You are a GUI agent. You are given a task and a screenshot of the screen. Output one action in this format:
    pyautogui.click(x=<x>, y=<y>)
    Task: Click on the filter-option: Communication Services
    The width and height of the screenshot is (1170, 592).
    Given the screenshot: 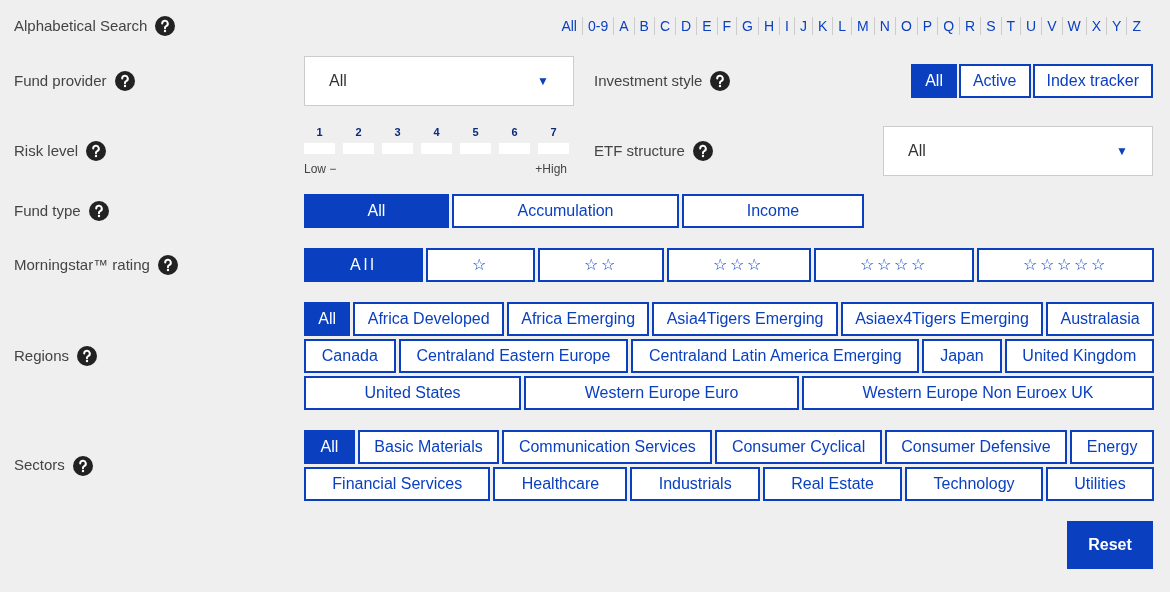 What is the action you would take?
    pyautogui.click(x=607, y=447)
    